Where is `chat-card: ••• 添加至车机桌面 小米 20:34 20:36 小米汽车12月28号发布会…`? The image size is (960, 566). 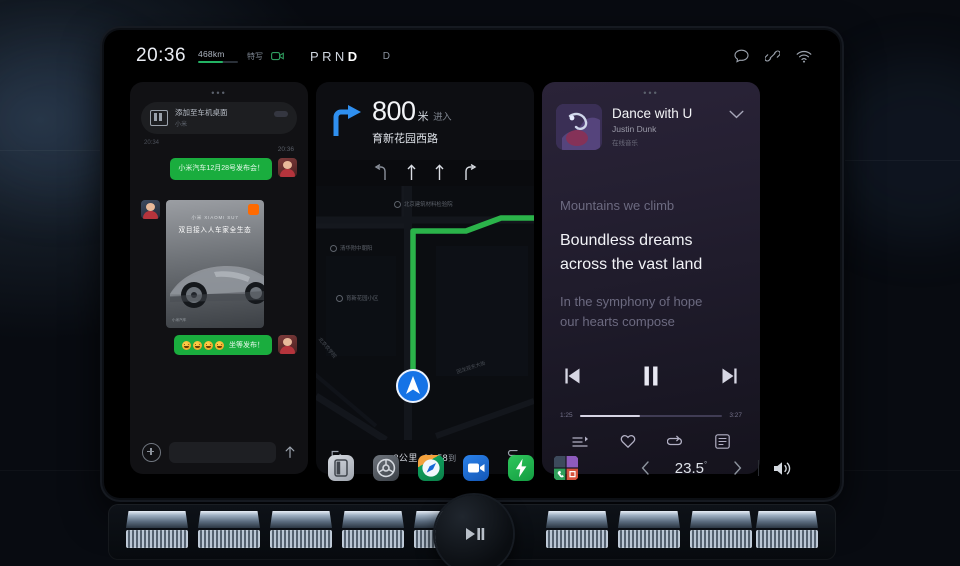 chat-card: ••• 添加至车机桌面 小米 20:34 20:36 小米汽车12月28号发布会… is located at coordinates (219, 278).